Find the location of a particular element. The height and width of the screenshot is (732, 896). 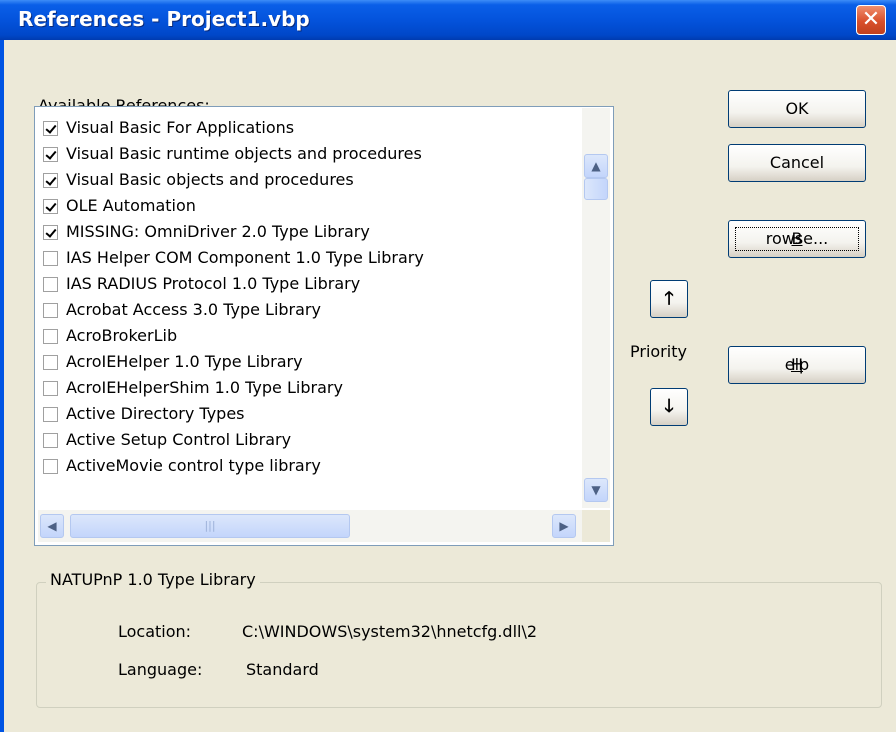

help-rest: elp is located at coordinates (797, 364).